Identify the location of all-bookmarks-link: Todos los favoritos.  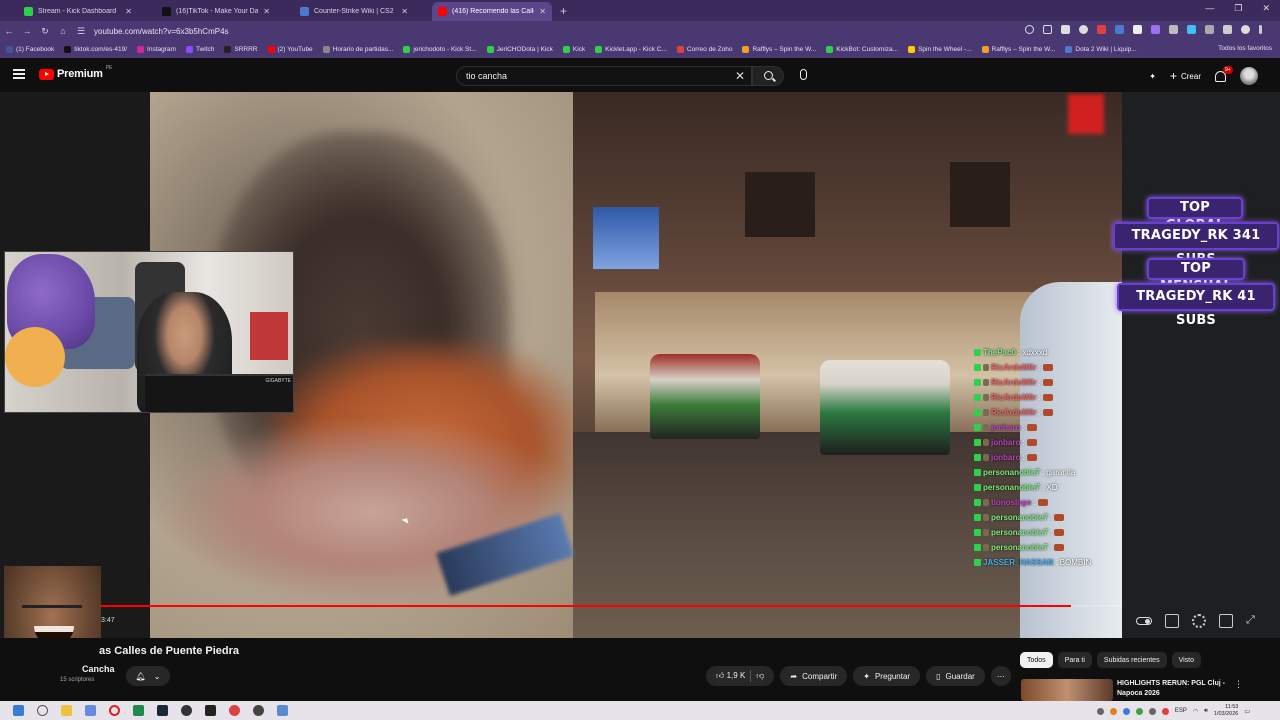
(1245, 48).